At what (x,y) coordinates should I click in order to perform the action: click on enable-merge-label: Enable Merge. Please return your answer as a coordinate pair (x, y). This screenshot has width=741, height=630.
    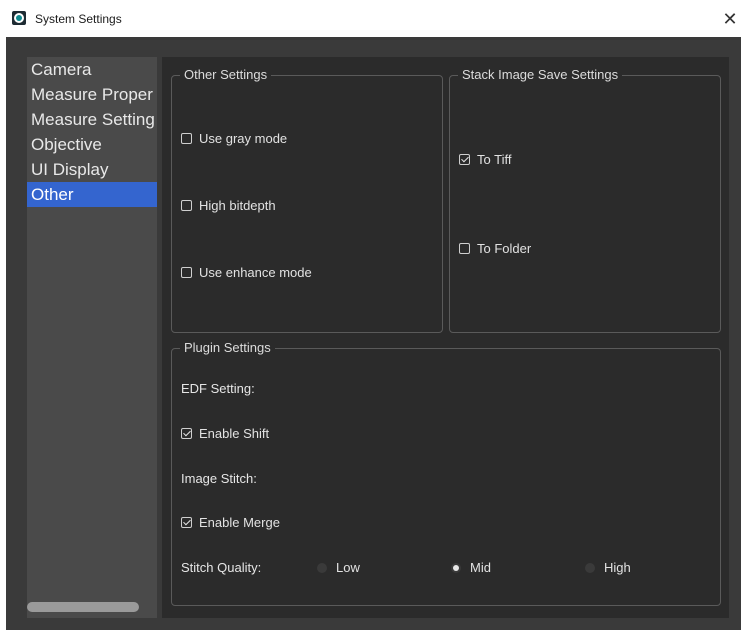
    Looking at the image, I should click on (239, 522).